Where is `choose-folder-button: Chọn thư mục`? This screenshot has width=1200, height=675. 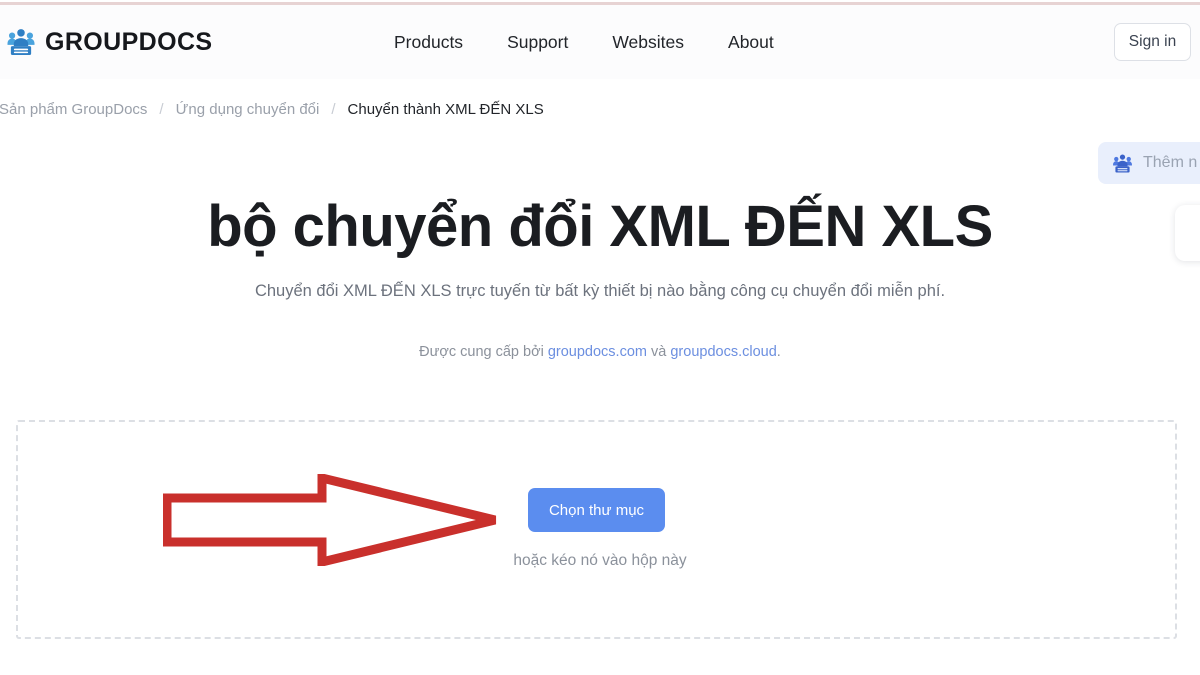
choose-folder-button: Chọn thư mục is located at coordinates (596, 510).